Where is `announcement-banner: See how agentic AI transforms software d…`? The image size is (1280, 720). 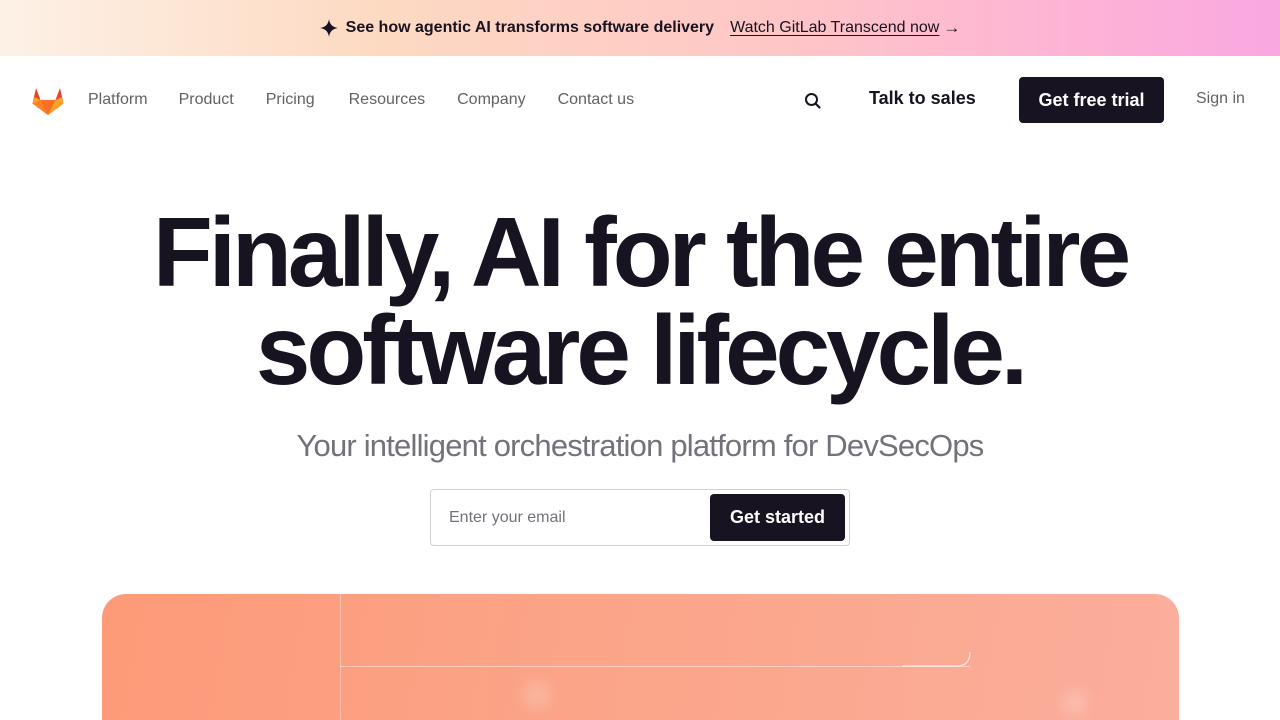
announcement-banner: See how agentic AI transforms software d… is located at coordinates (640, 28).